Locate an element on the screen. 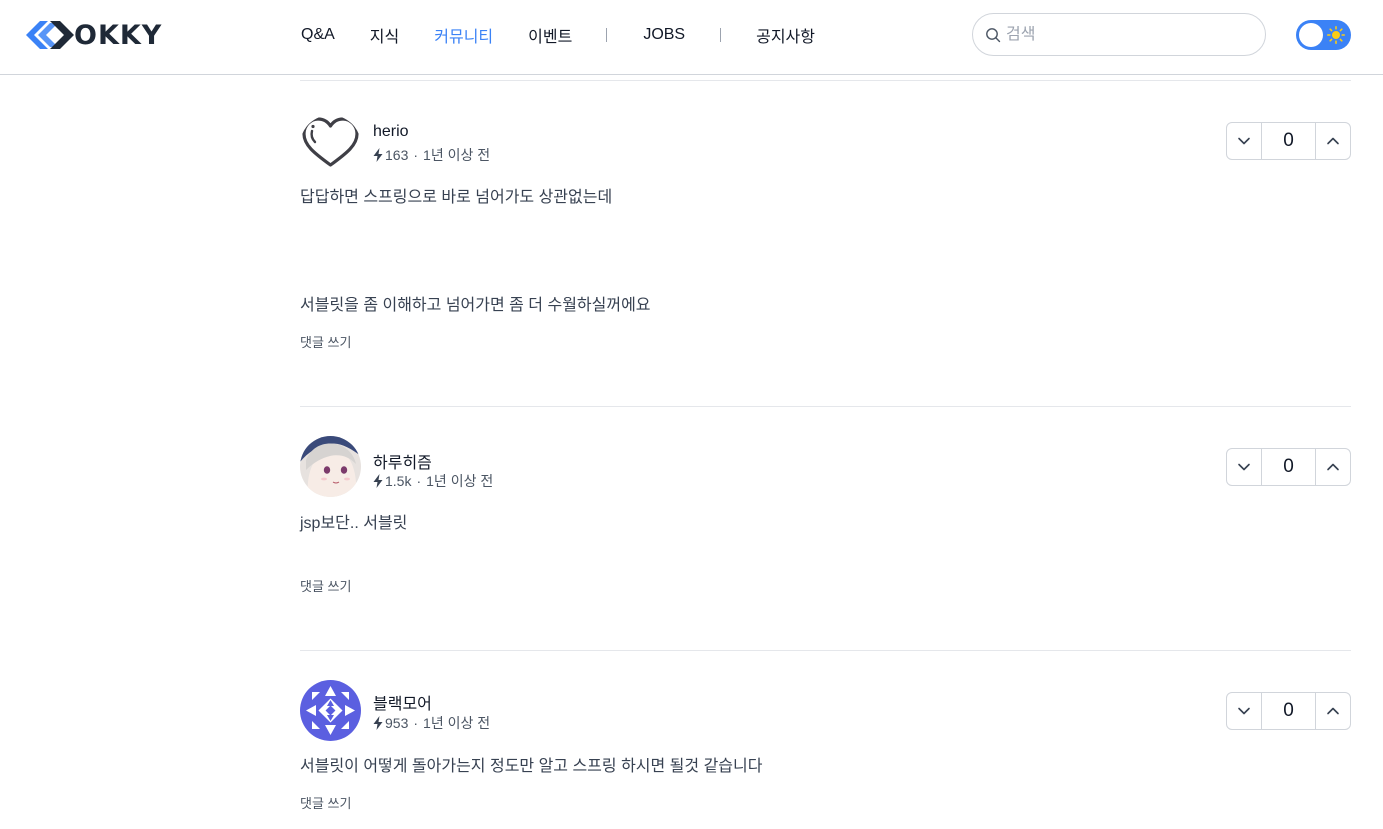  author-meta: 953 · 1년 이상 전 is located at coordinates (431, 723).